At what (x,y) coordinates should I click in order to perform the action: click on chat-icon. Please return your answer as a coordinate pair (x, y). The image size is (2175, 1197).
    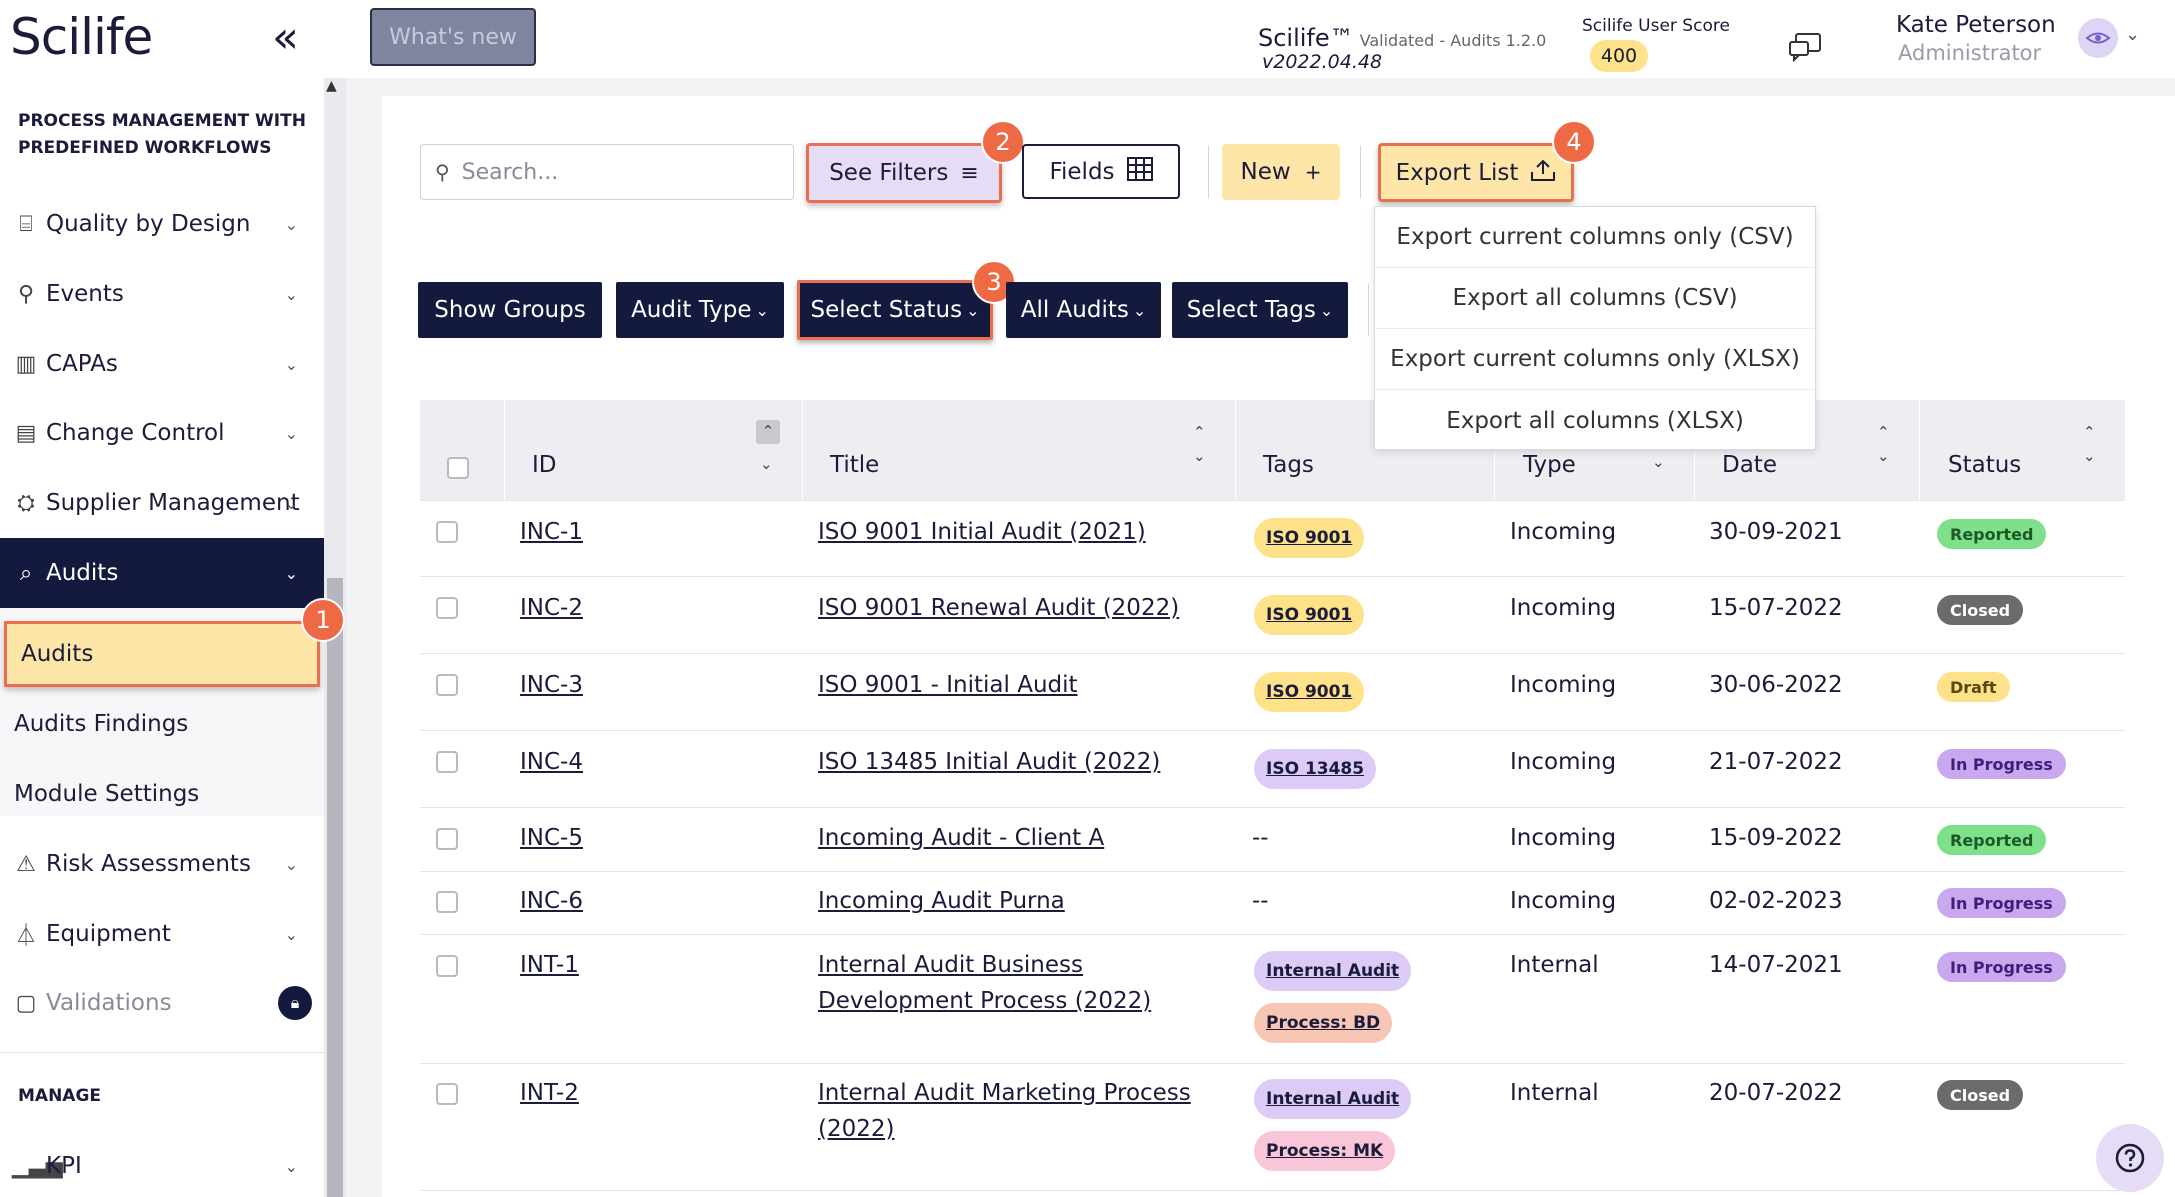
    Looking at the image, I should click on (1805, 47).